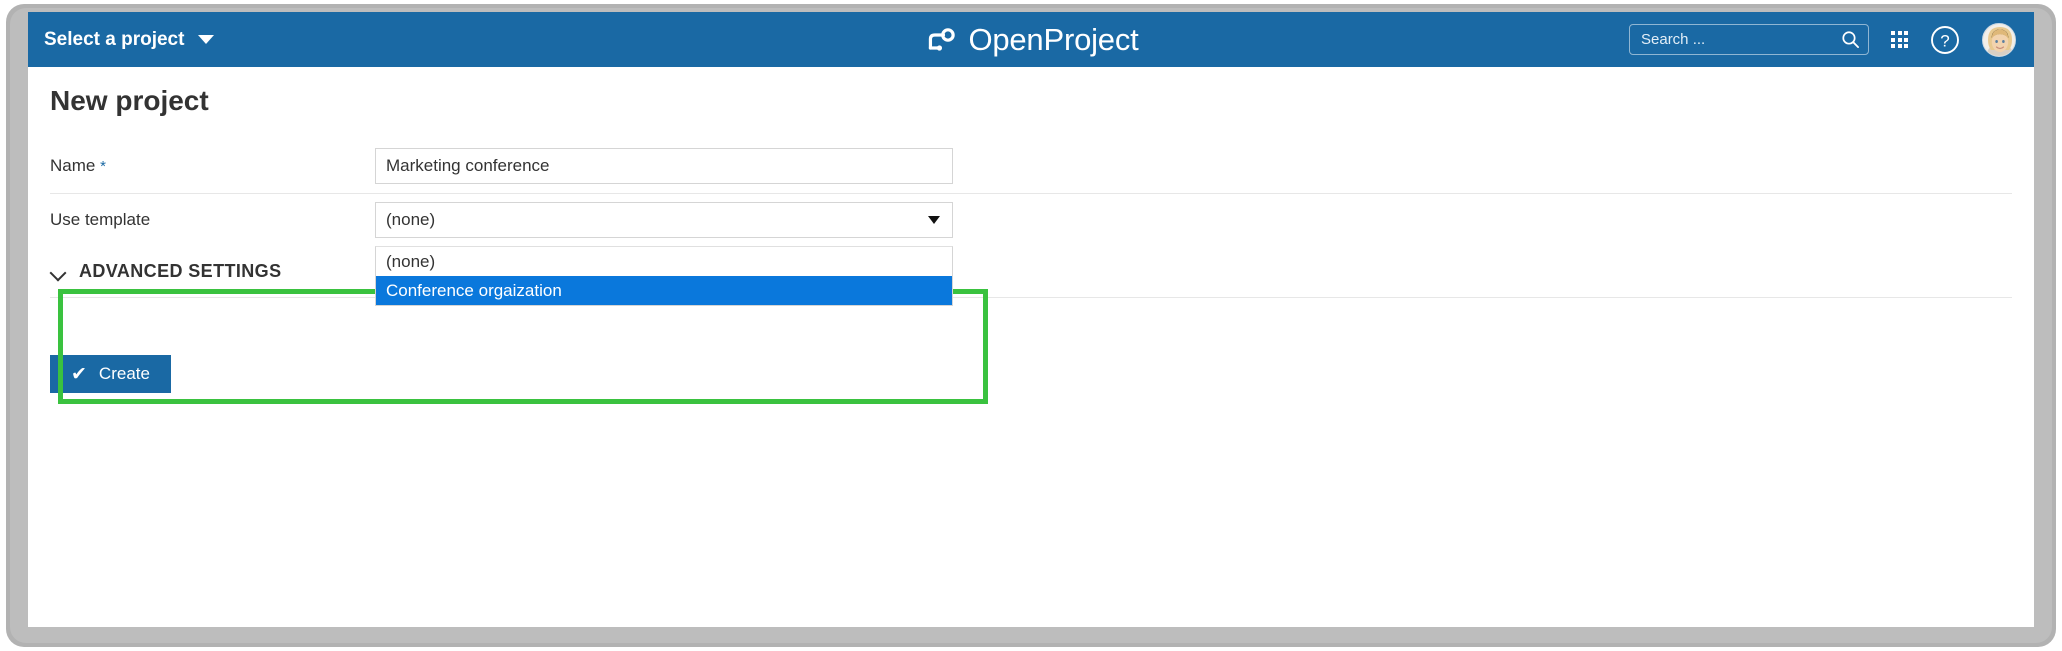 The height and width of the screenshot is (651, 2062). I want to click on project-selector-label: Select a project, so click(114, 39).